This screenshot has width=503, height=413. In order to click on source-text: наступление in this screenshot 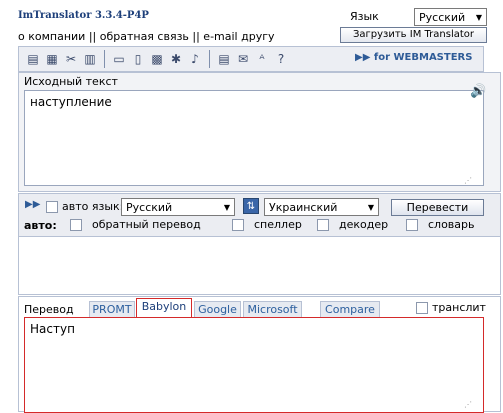, I will do `click(71, 102)`.